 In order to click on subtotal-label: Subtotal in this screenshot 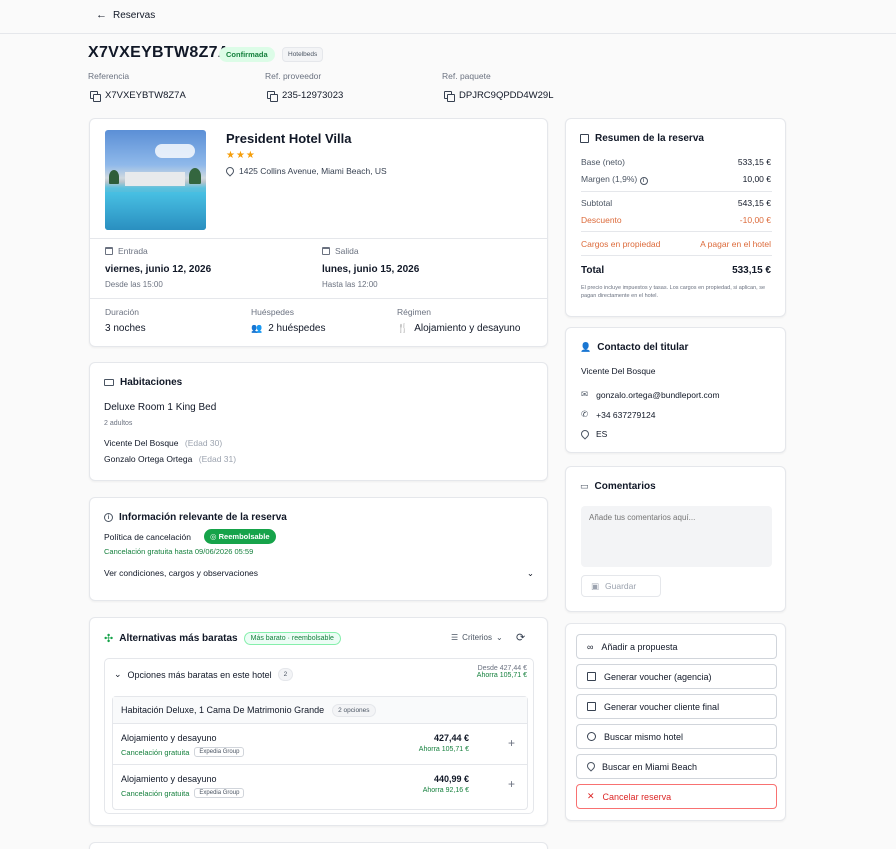, I will do `click(597, 203)`.